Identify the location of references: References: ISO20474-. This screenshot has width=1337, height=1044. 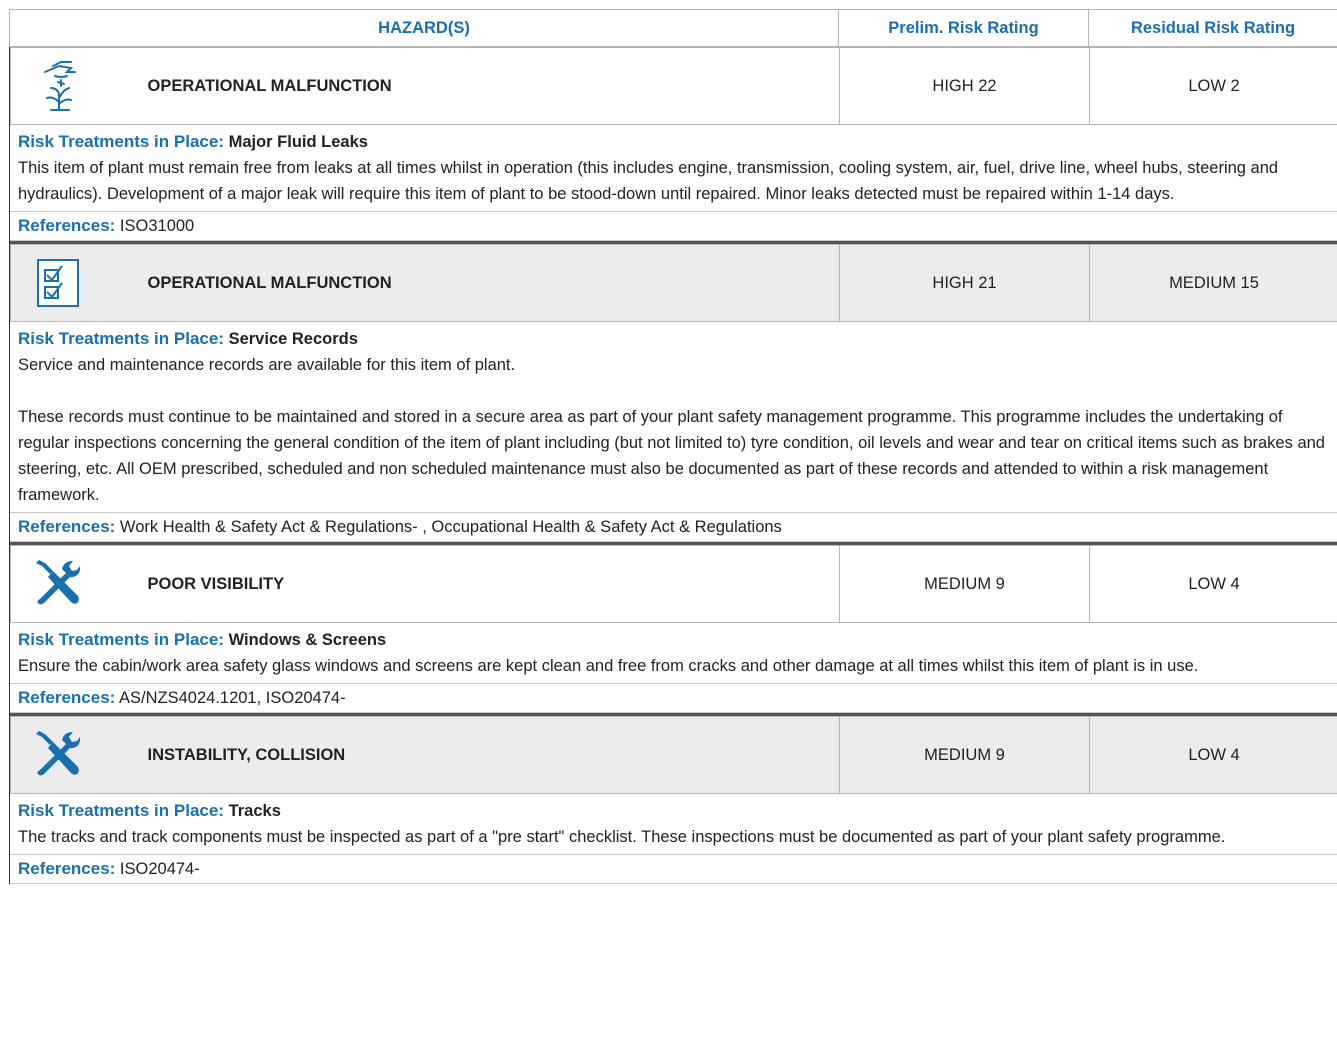
(673, 869).